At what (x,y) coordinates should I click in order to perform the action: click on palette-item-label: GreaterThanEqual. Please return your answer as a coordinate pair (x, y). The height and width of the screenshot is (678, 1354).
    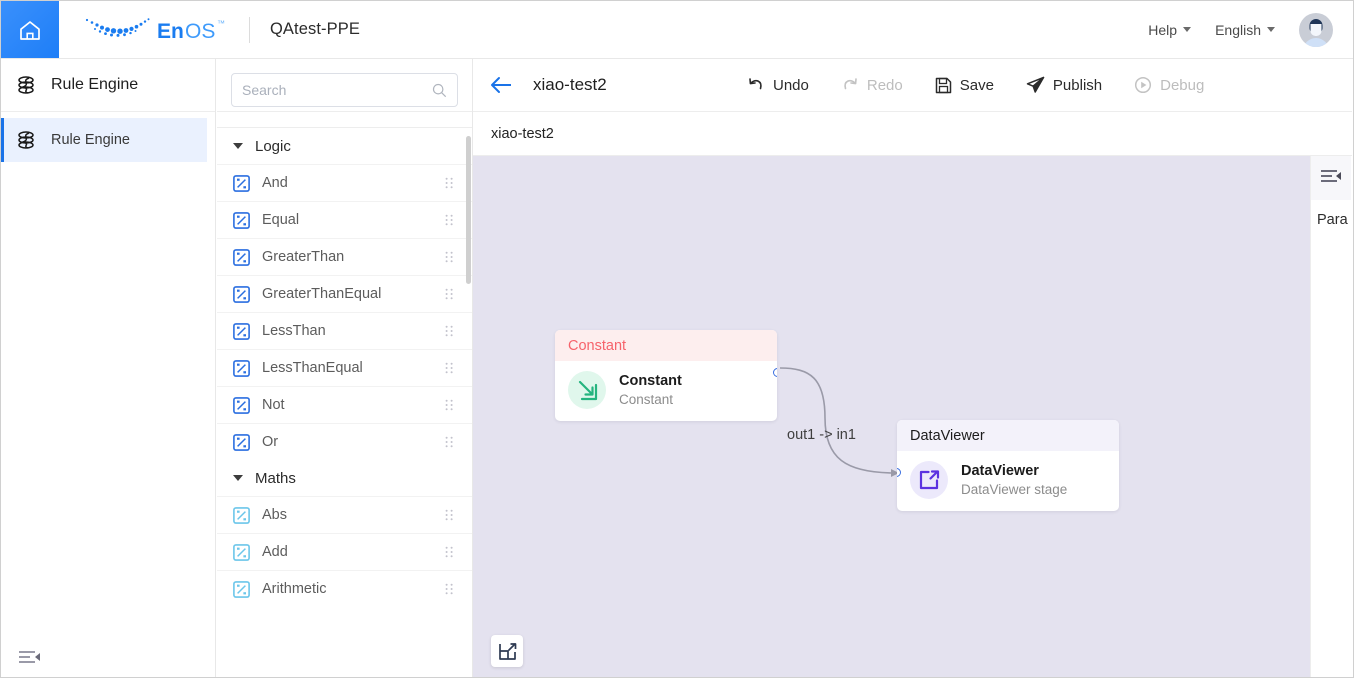
    Looking at the image, I should click on (322, 294).